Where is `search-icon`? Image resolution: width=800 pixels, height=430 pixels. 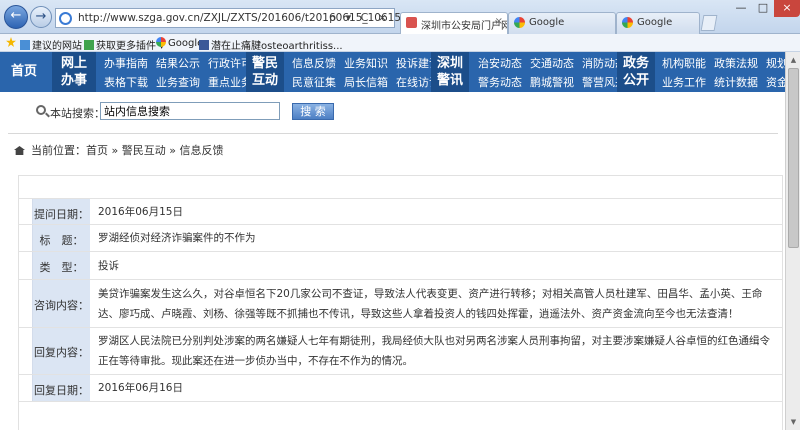 search-icon is located at coordinates (41, 110).